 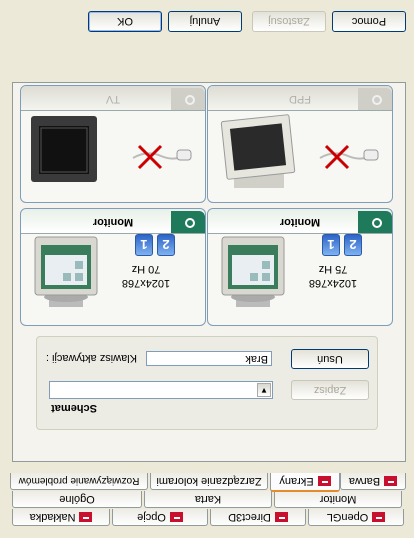 I want to click on cancel-button: Anuluj, so click(x=205, y=21).